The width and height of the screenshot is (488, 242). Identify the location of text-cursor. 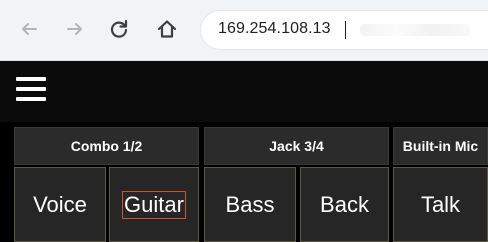
(345, 30).